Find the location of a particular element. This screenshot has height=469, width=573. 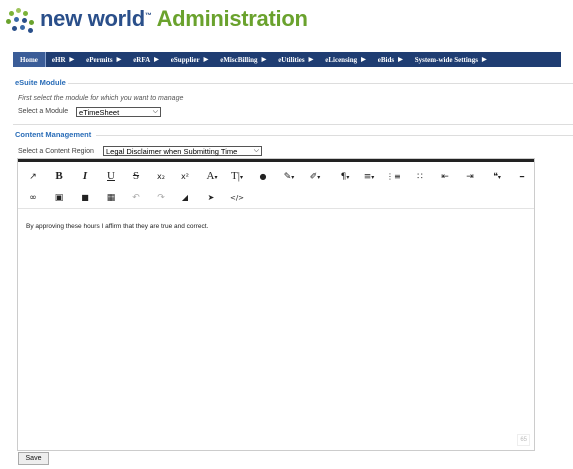

paragraph-format-button: ¶▾ is located at coordinates (345, 177).